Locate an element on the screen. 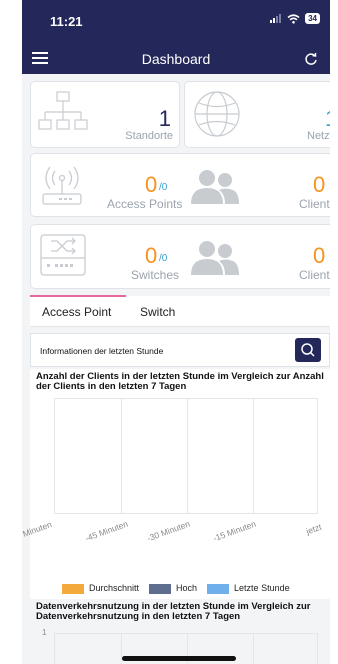 Image resolution: width=338 pixels, height=664 pixels. netzwerke-label: Netzwerke is located at coordinates (318, 136).